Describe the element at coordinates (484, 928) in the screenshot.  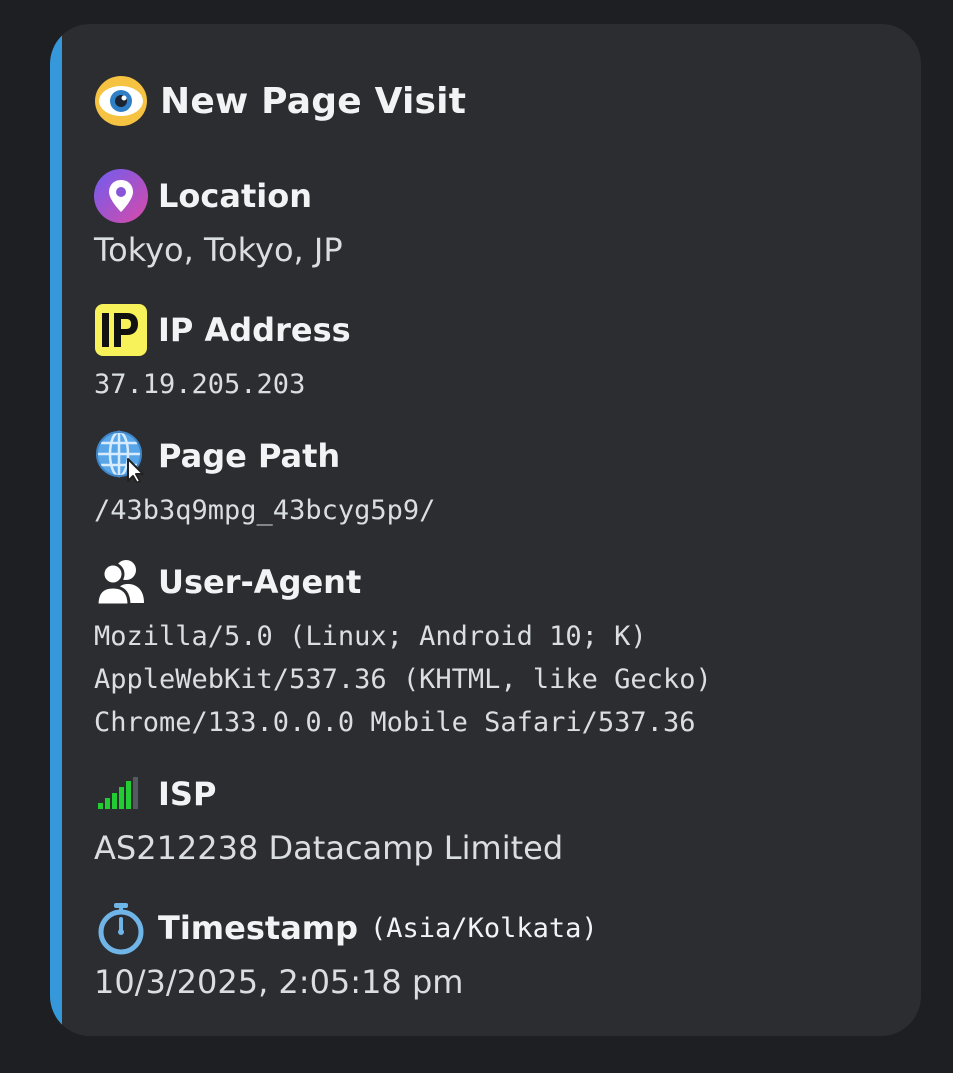
I see `field-timestamp-timezone: (Asia/Kolkata)` at that location.